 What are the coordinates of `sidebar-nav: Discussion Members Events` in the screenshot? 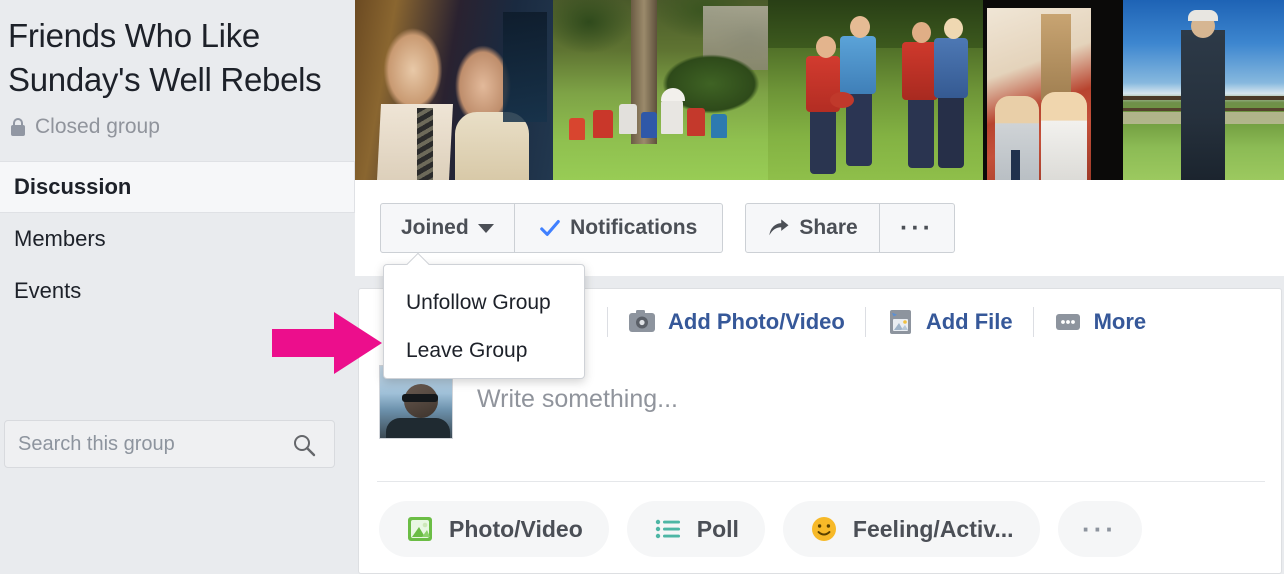 It's located at (177, 239).